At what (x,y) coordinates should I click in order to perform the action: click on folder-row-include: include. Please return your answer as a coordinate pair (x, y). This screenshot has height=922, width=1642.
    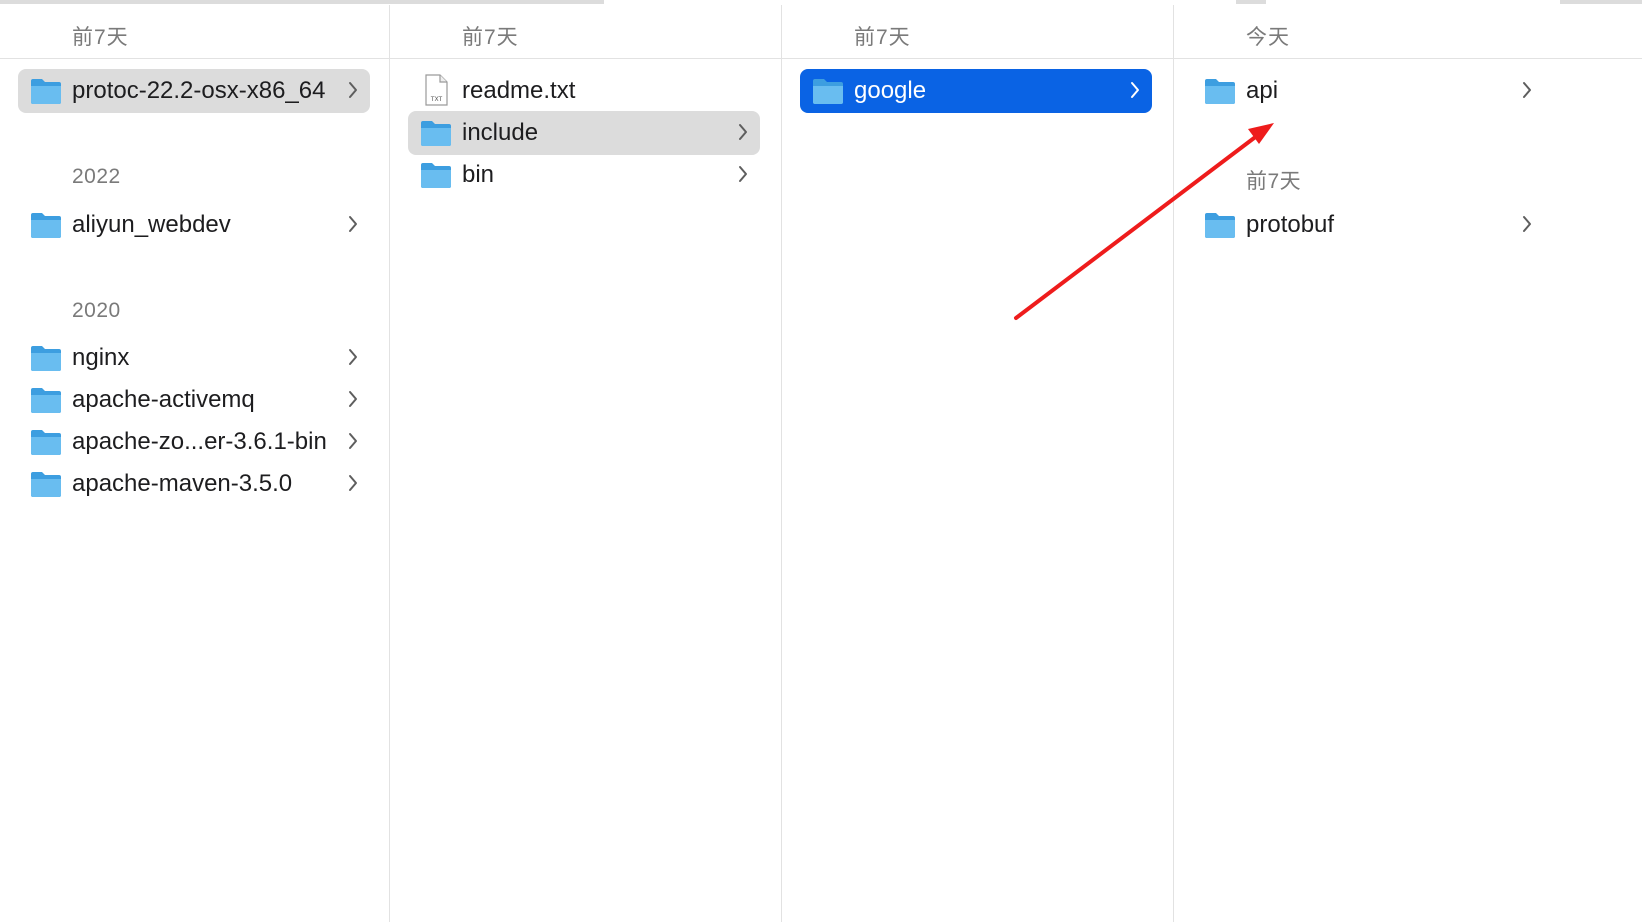
    Looking at the image, I should click on (584, 133).